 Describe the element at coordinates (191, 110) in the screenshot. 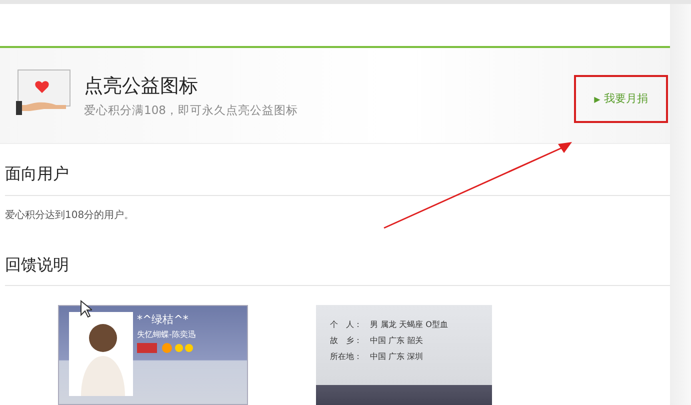

I see `page-subtitle: 爱心积分满108，即可永久点亮公益图标` at that location.